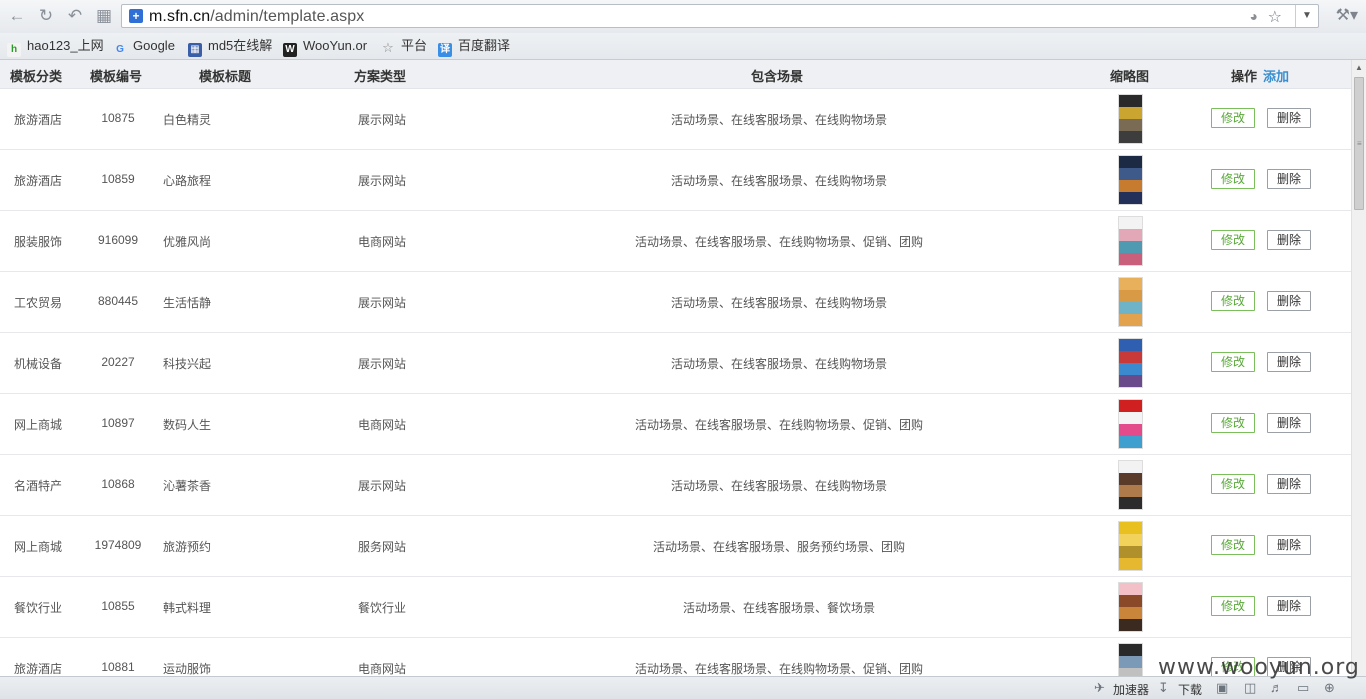 The height and width of the screenshot is (699, 1366). I want to click on url-text: m.sfn.cn/admin/template.aspx, so click(256, 17).